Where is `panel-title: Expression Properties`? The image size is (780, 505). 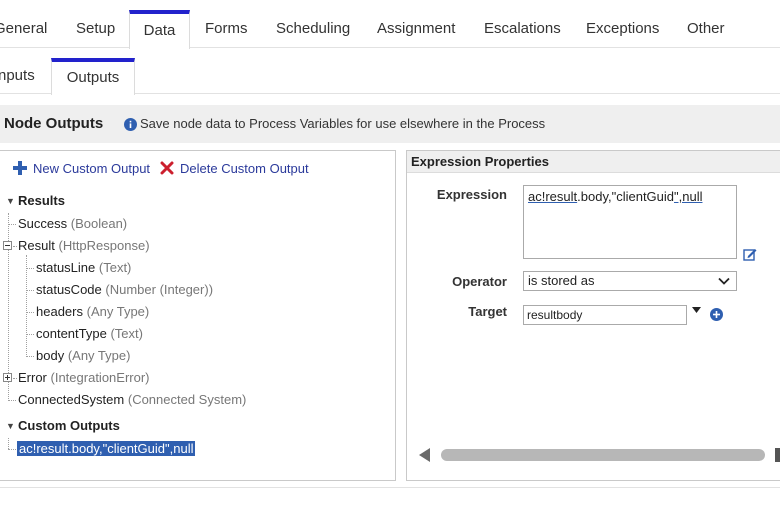
panel-title: Expression Properties is located at coordinates (480, 161).